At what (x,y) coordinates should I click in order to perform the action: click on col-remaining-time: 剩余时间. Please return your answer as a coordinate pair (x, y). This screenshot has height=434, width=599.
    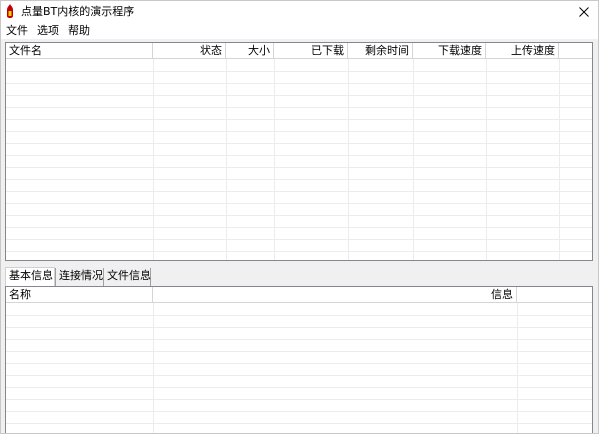
    Looking at the image, I should click on (380, 51).